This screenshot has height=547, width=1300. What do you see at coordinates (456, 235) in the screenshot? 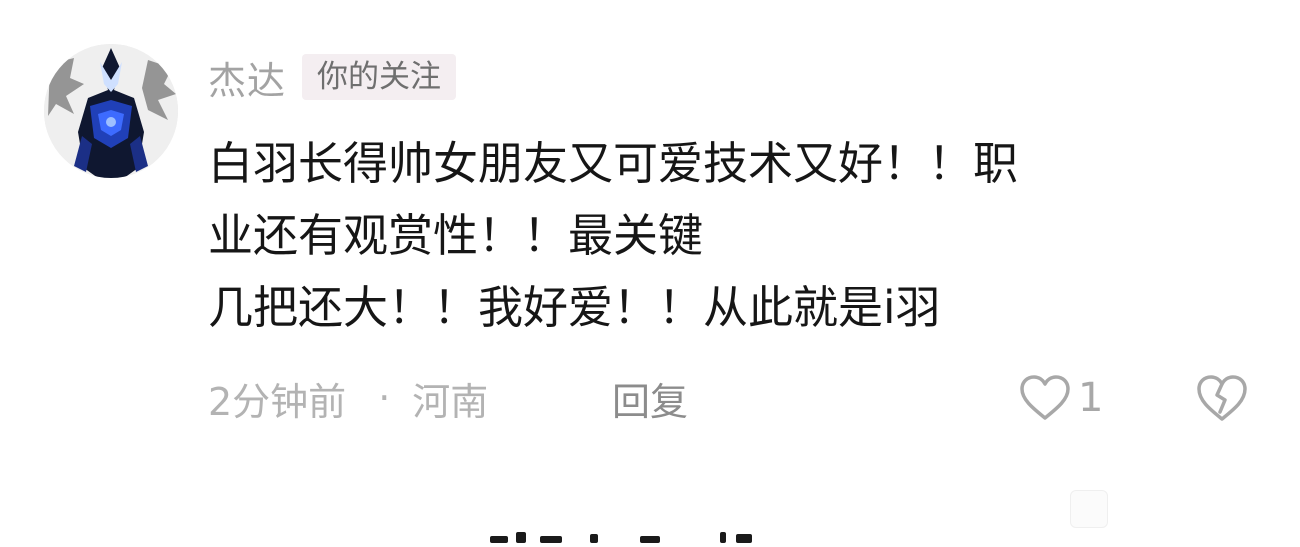
I see `comment-text-line: 业还有观赏性！！最关键` at bounding box center [456, 235].